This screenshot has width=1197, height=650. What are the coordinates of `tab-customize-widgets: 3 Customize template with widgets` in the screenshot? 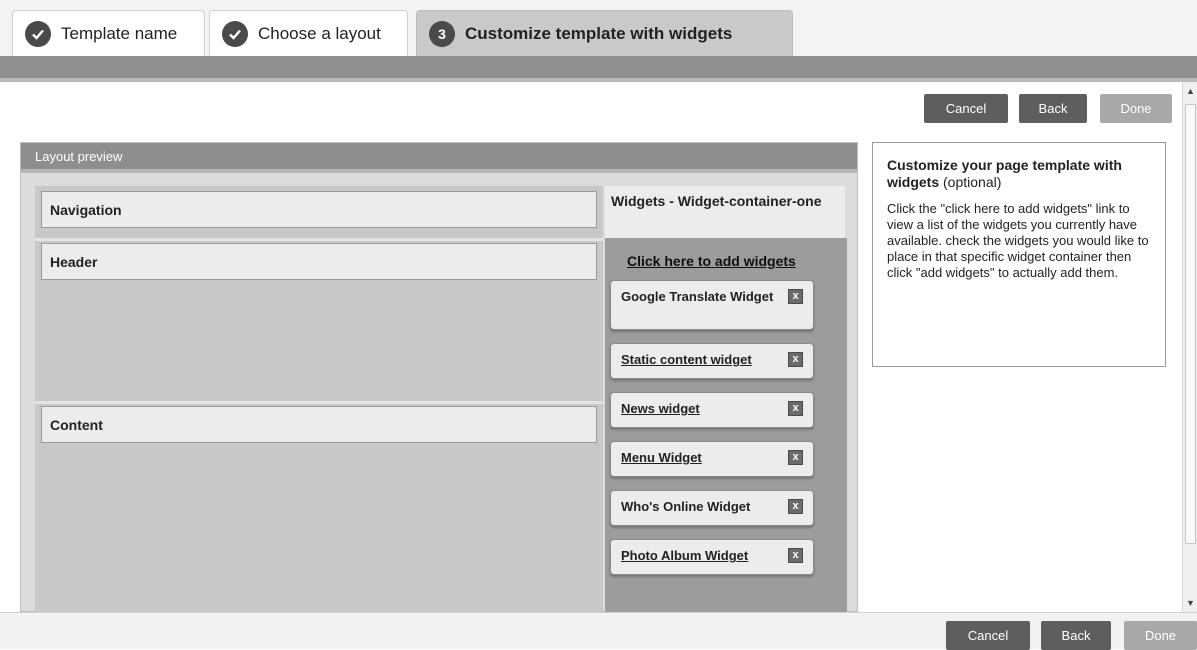 It's located at (604, 33).